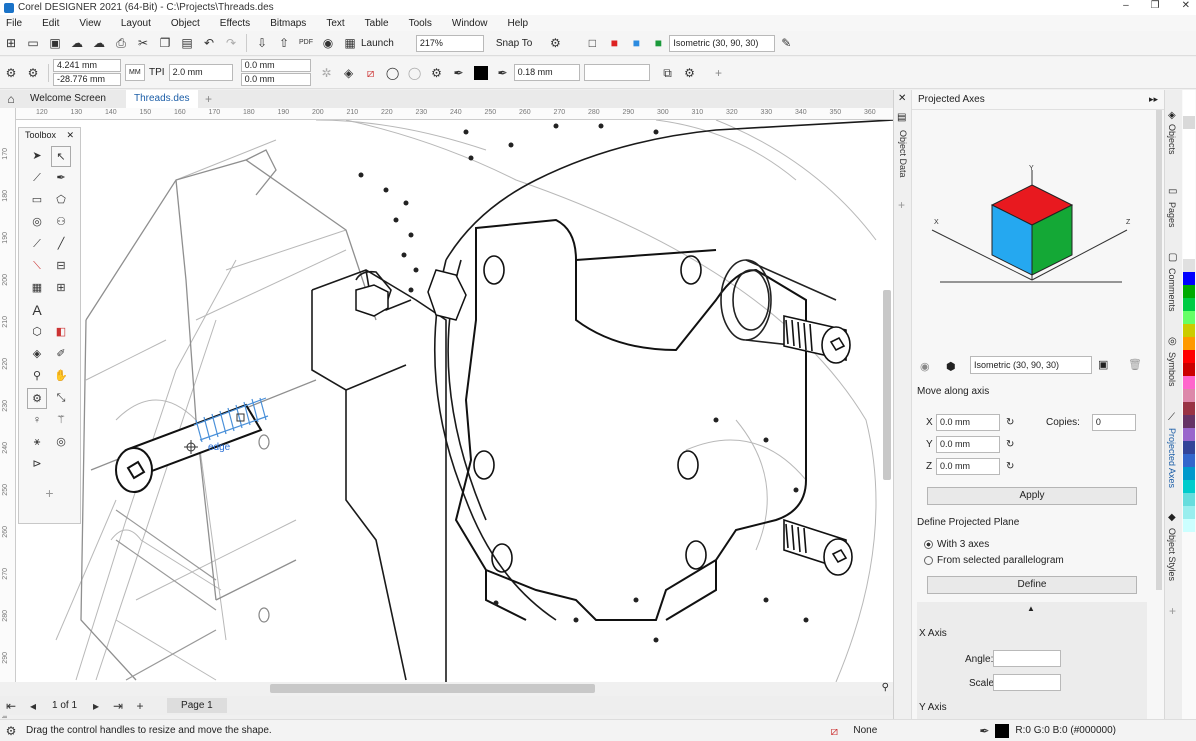 The height and width of the screenshot is (741, 1196). I want to click on side-add-icon: +, so click(1172, 611).